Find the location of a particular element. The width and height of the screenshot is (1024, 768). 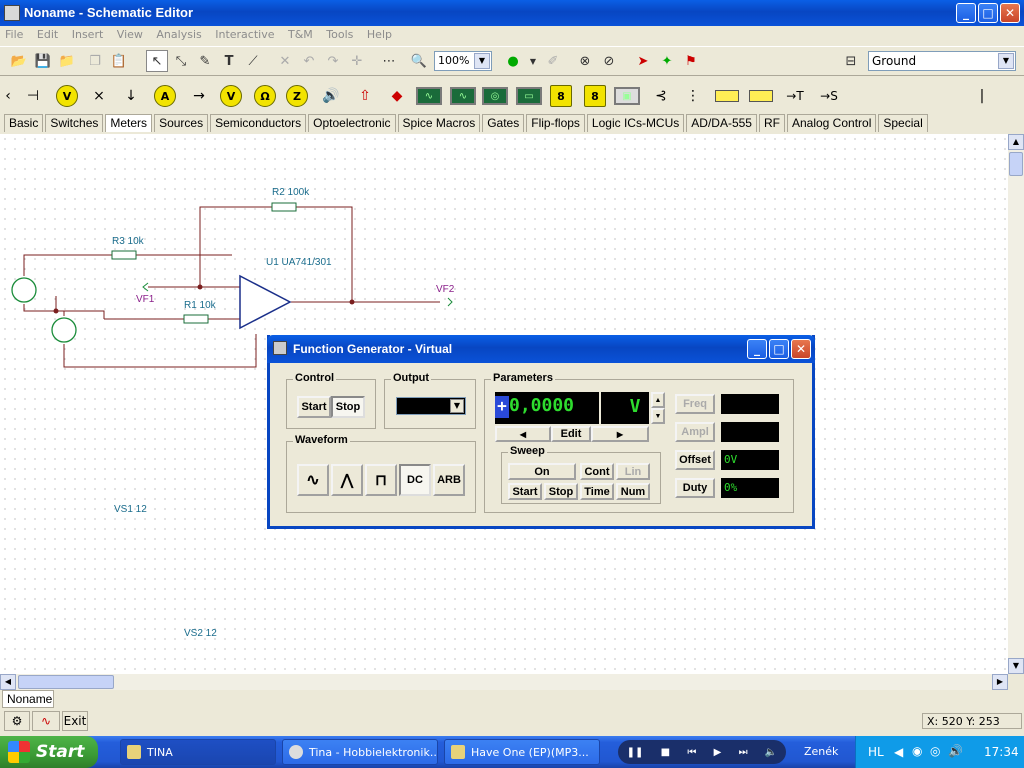

tab-spice-macros: Spice Macros is located at coordinates (439, 123).